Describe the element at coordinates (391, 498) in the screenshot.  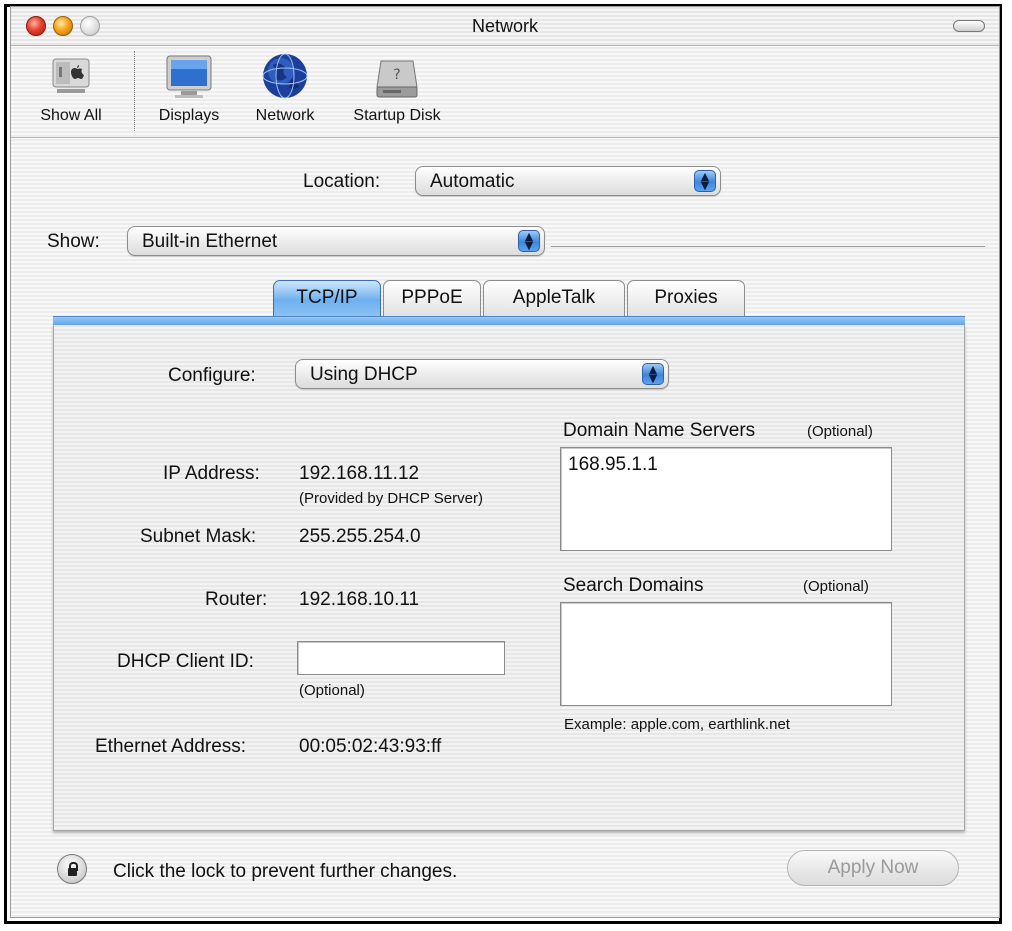
I see `ip-address-note: (Provided by DHCP Server)` at that location.